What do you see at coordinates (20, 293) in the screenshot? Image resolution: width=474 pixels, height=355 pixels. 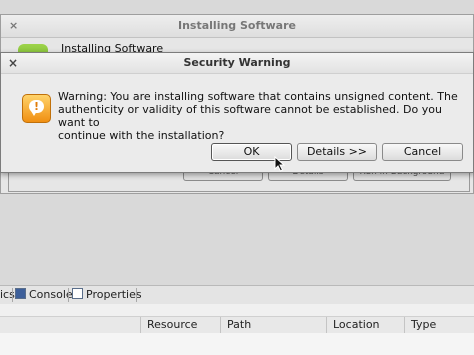 I see `console-icon` at bounding box center [20, 293].